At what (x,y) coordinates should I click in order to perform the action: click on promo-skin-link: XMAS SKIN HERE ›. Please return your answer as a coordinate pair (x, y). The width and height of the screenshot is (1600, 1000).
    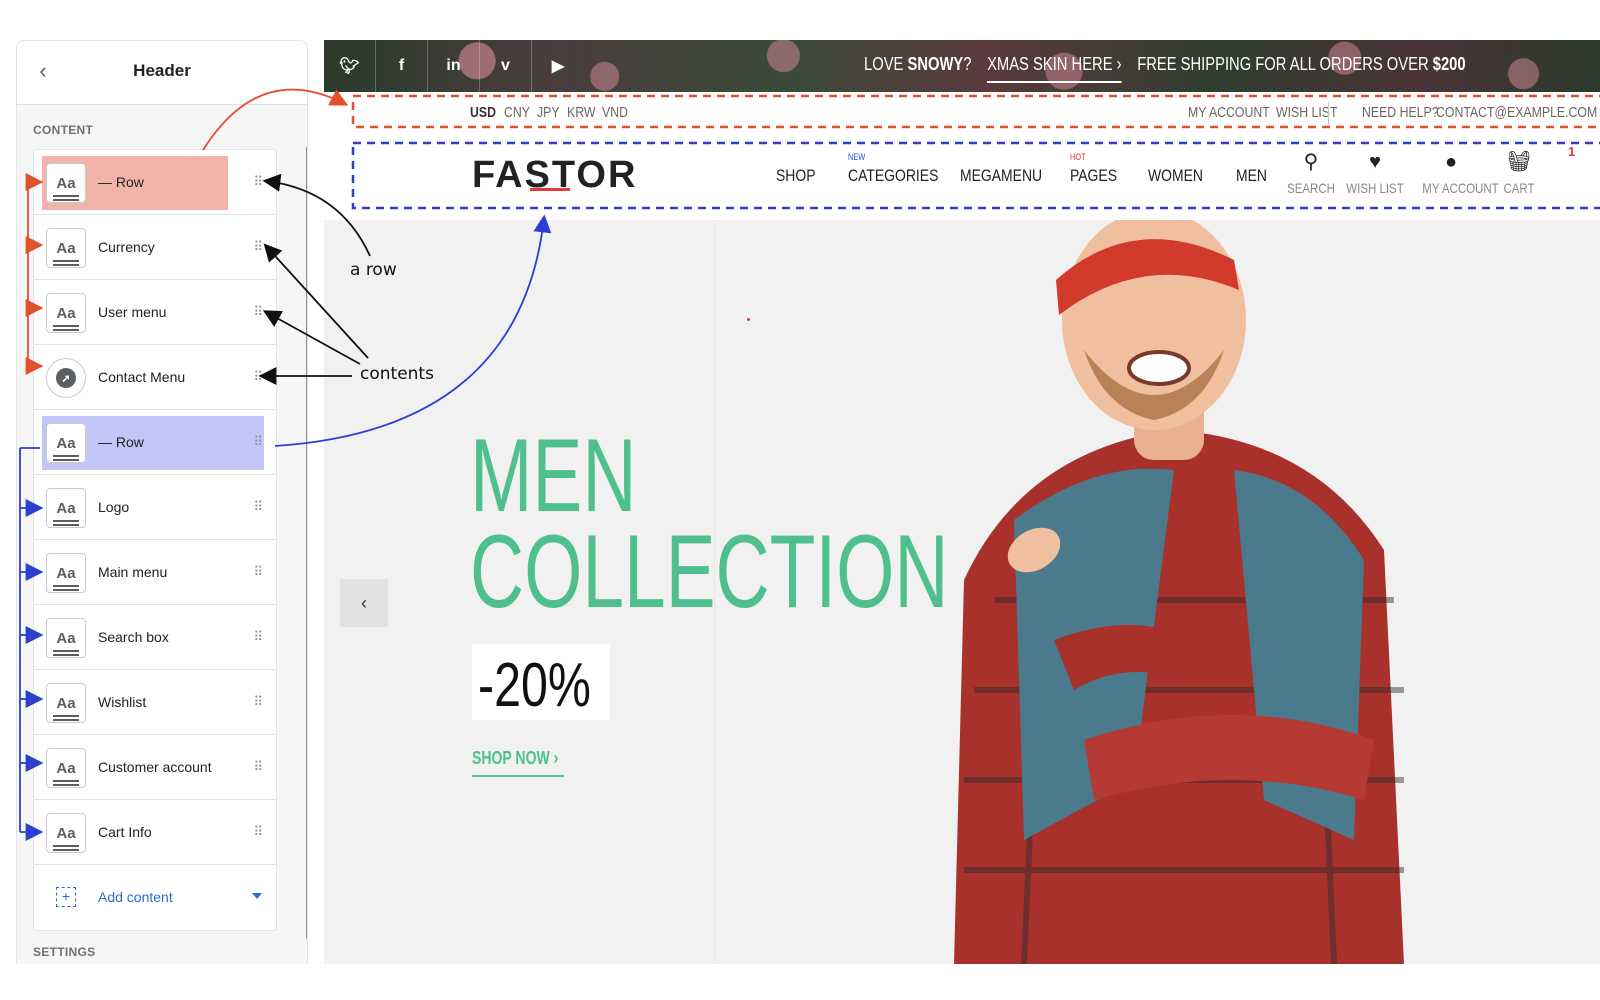
    Looking at the image, I should click on (1054, 68).